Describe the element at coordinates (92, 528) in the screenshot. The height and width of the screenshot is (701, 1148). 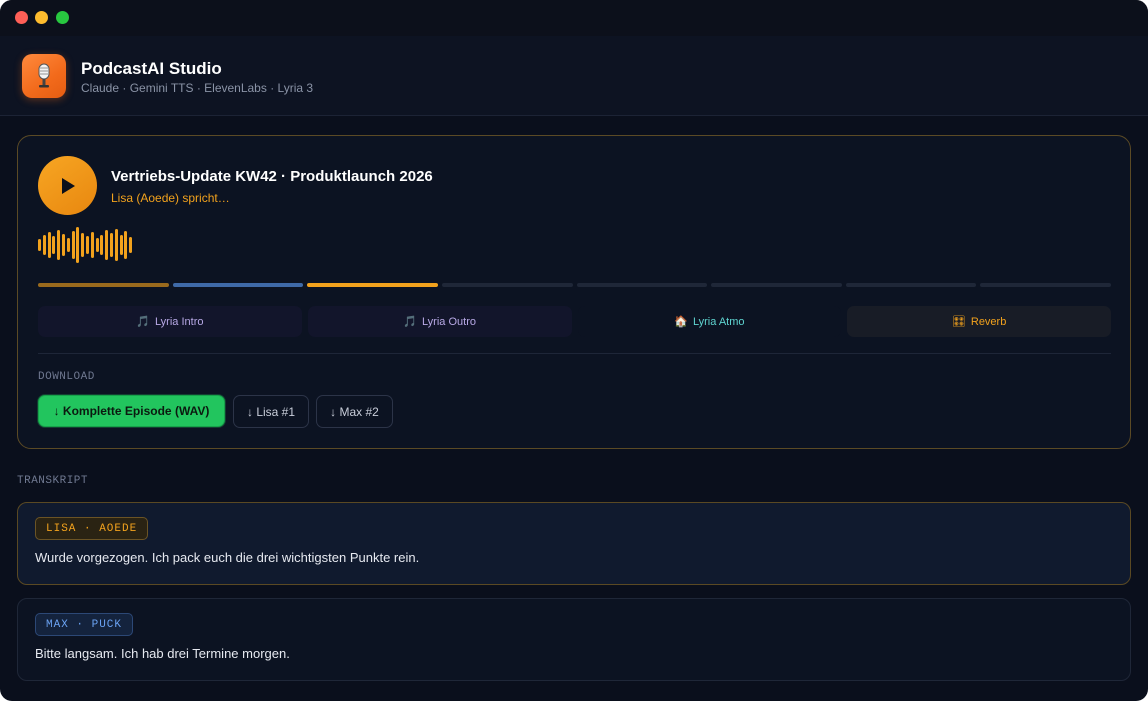
I see `speaker-tag-lisa: LISA · AOEDE` at that location.